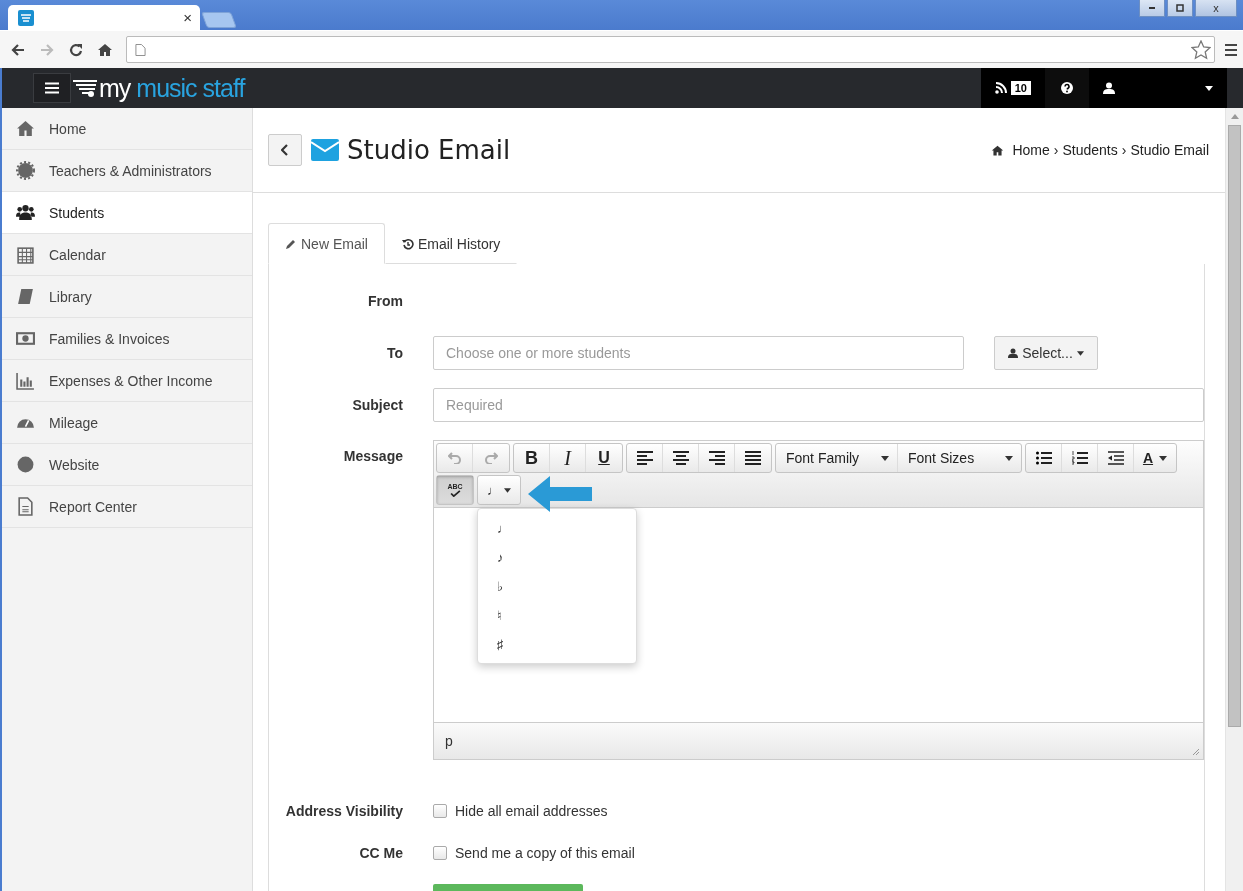  I want to click on redo-icon, so click(491, 458).